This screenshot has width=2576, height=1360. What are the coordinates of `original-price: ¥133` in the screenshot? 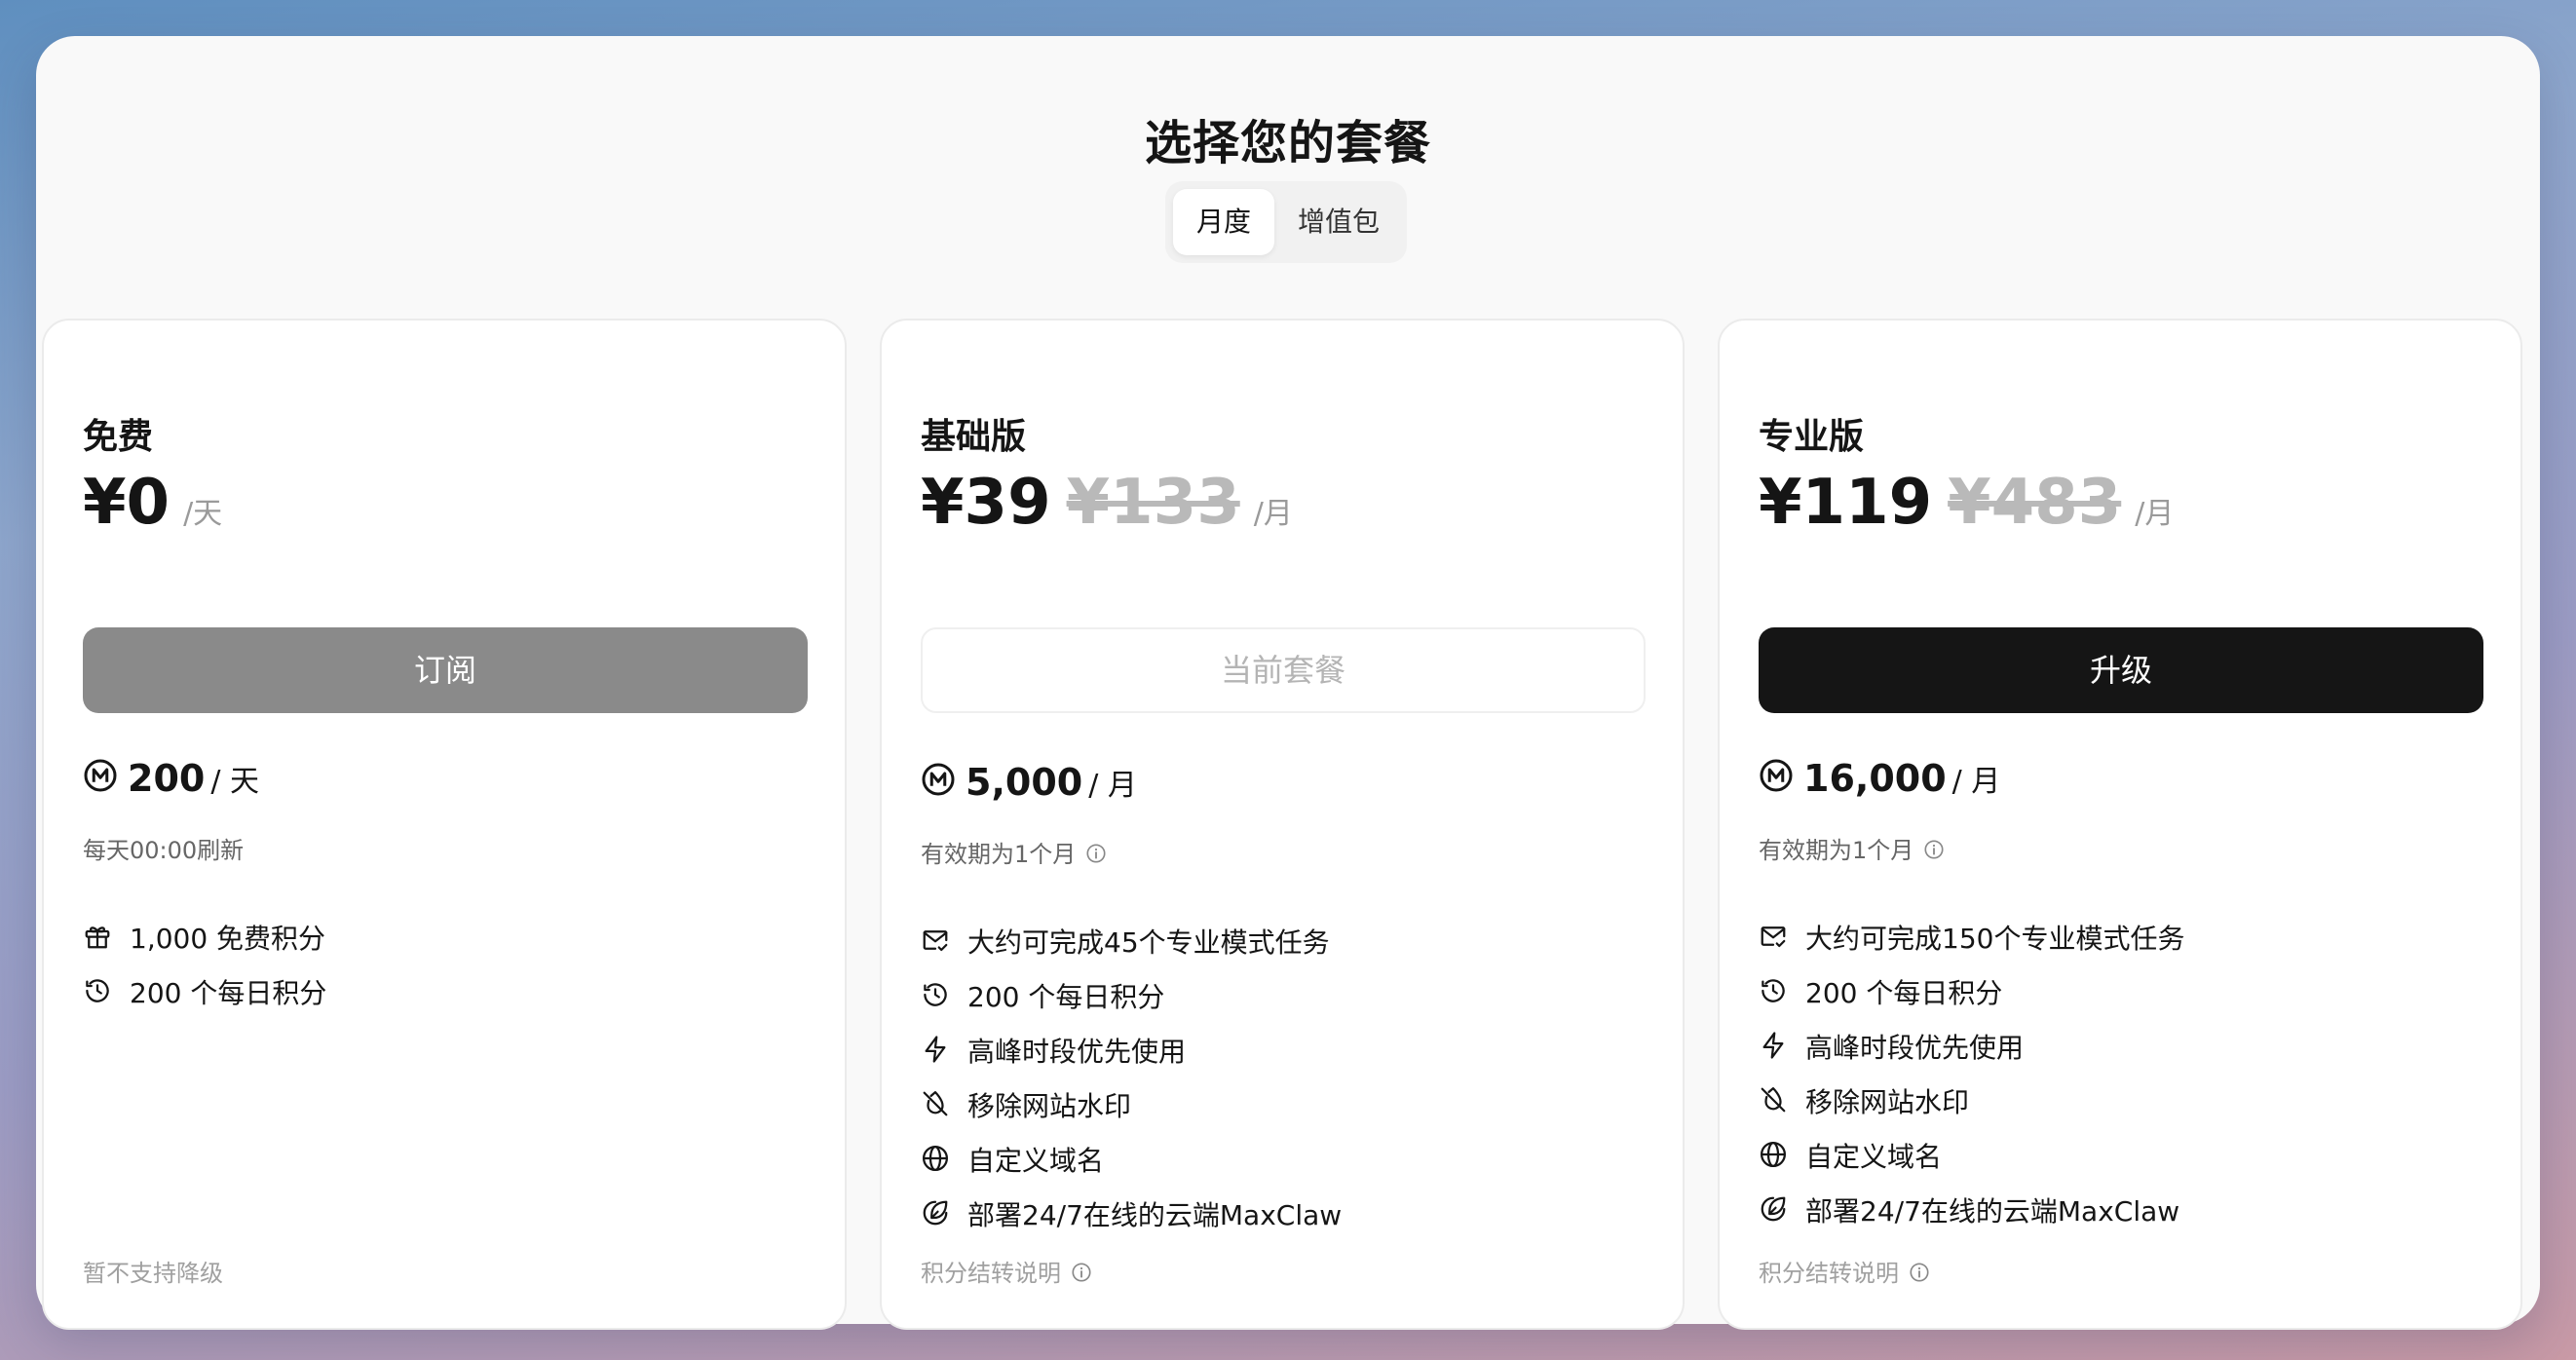 It's located at (1153, 503).